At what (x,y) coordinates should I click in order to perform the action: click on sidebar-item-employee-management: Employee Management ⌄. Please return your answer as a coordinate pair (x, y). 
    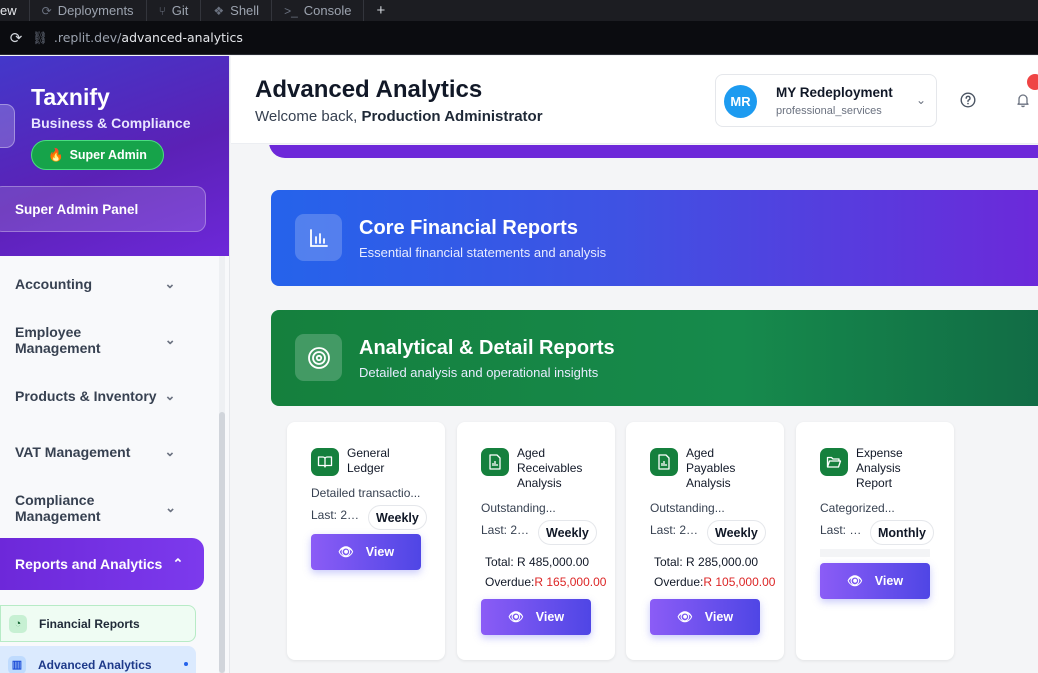
    Looking at the image, I should click on (110, 340).